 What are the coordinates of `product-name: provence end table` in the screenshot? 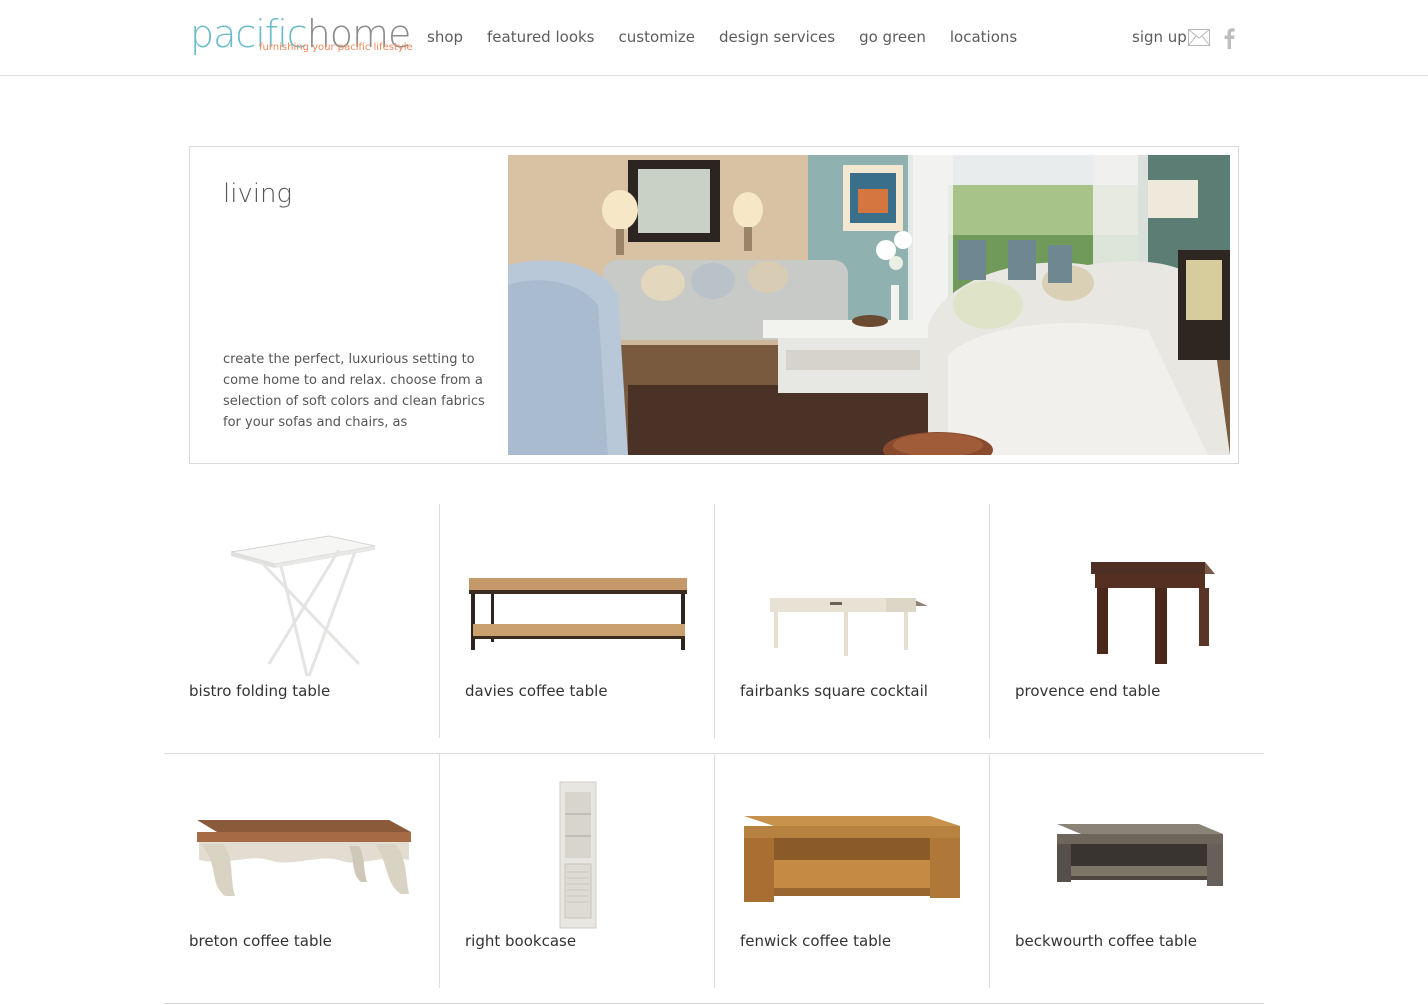 It's located at (1087, 691).